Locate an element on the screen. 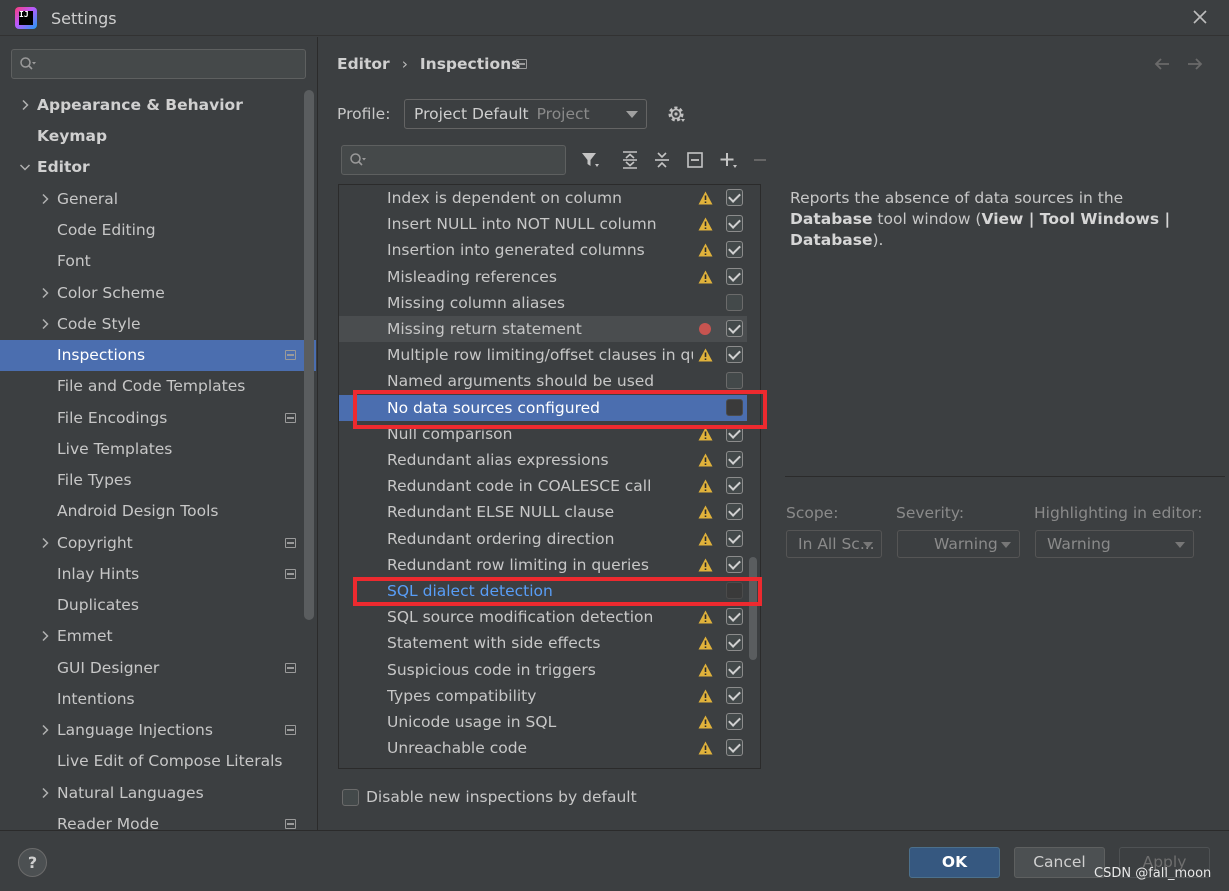 Image resolution: width=1229 pixels, height=891 pixels. sidebar-item-natural-languages: Natural Languages is located at coordinates (158, 793).